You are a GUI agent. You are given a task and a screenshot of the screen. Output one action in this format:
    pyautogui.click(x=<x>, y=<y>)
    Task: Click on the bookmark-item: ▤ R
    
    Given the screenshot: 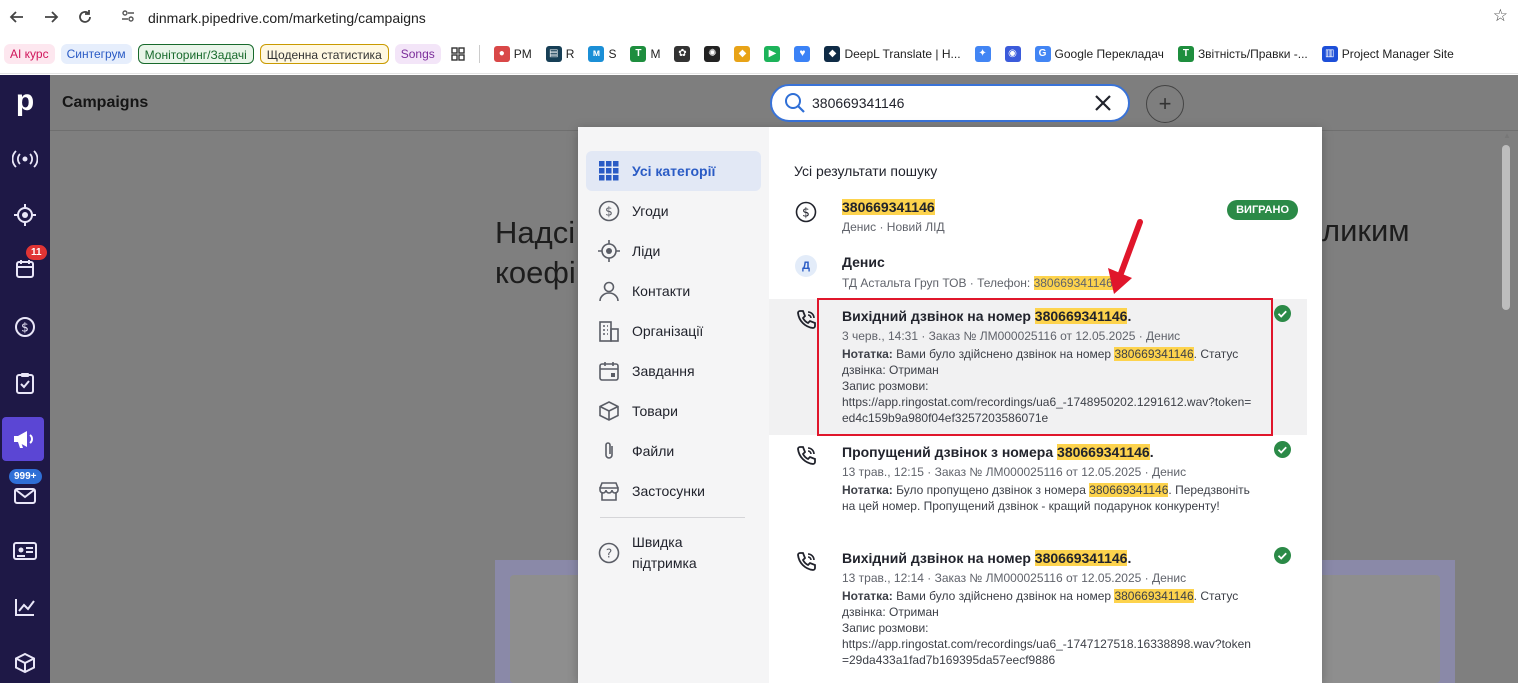 What is the action you would take?
    pyautogui.click(x=560, y=53)
    